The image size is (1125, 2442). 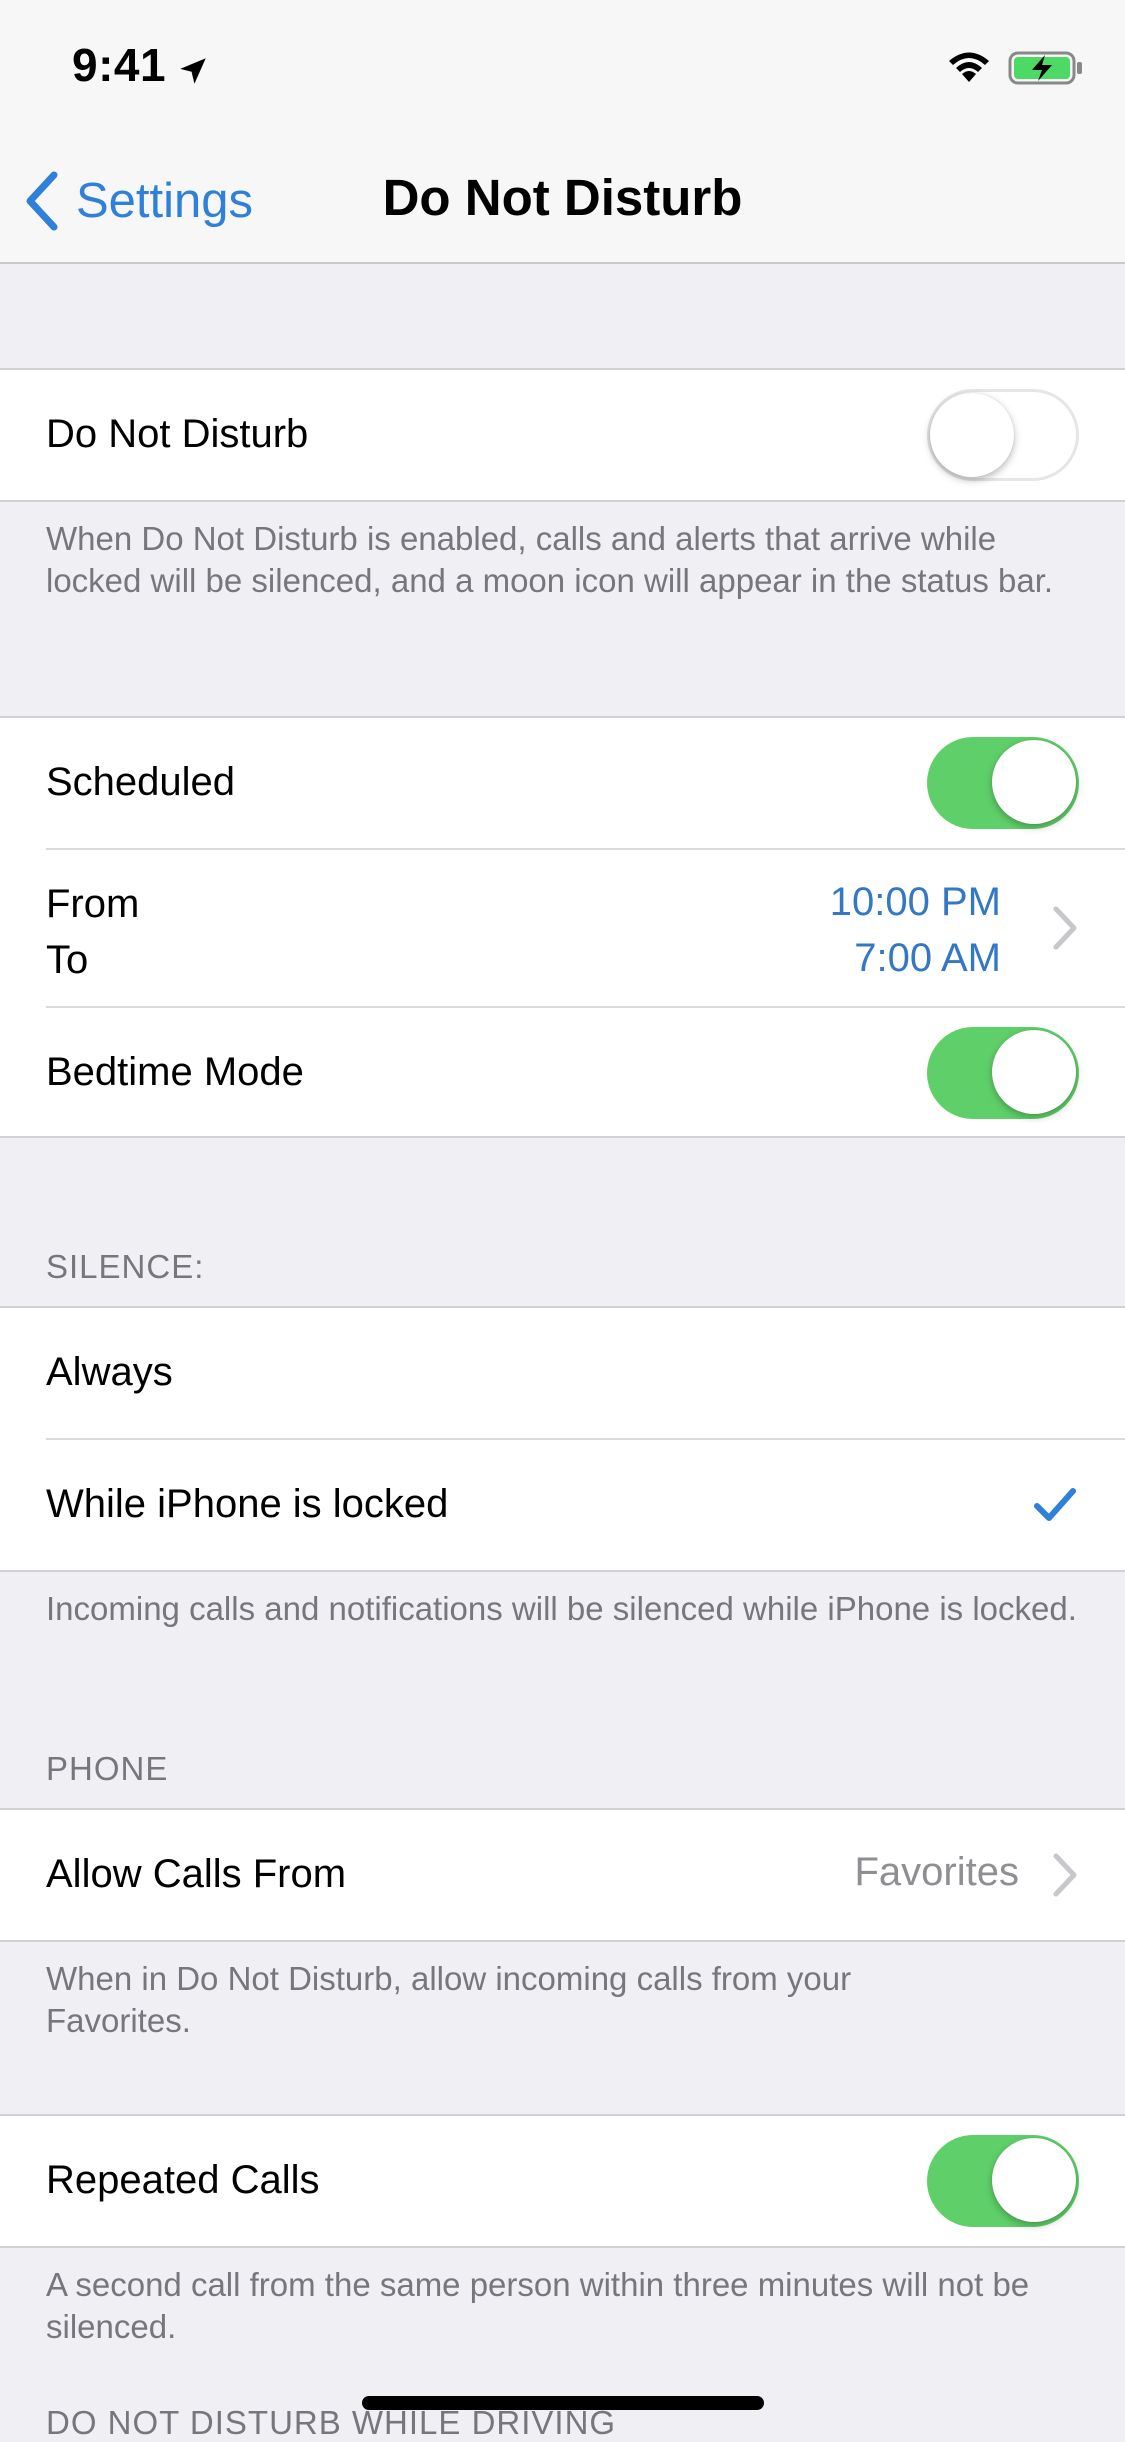 I want to click on to-label: To, so click(x=67, y=960).